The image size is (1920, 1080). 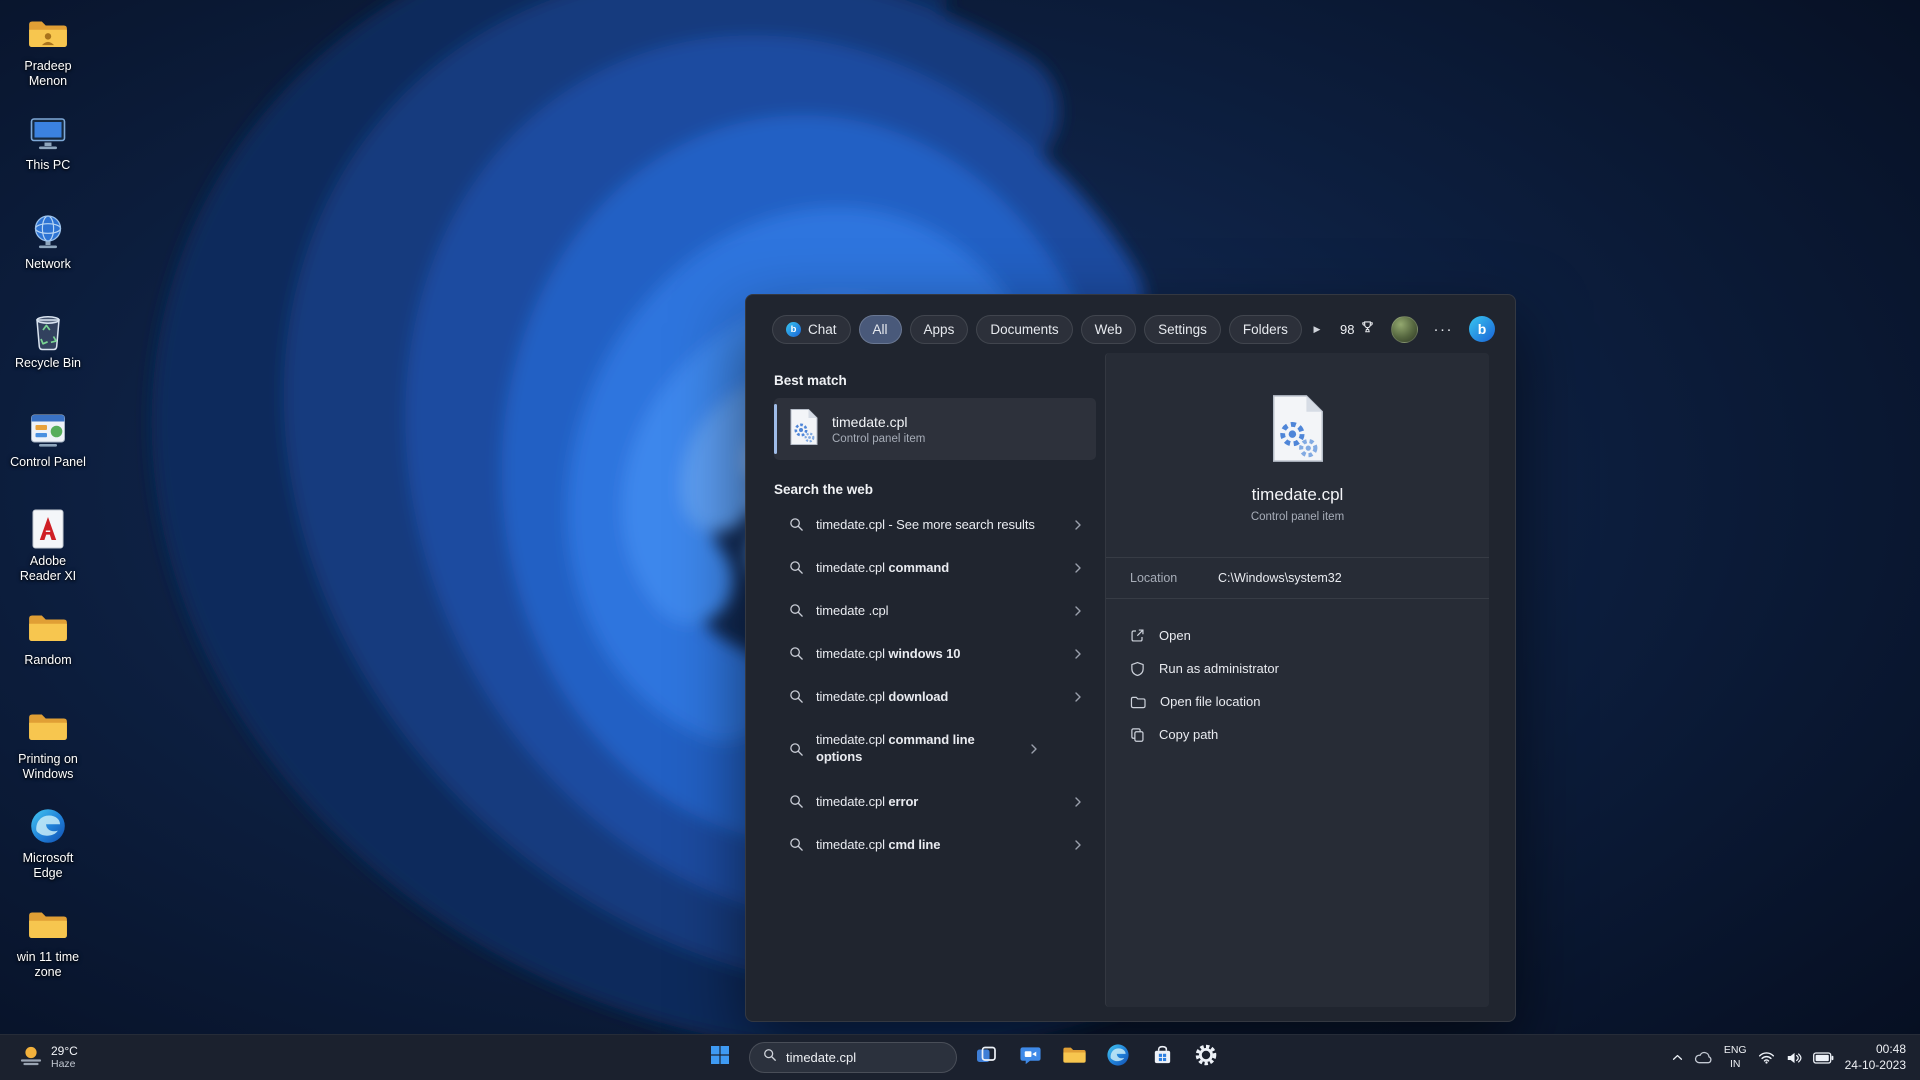 What do you see at coordinates (1162, 1058) in the screenshot?
I see `microsoft-store-button` at bounding box center [1162, 1058].